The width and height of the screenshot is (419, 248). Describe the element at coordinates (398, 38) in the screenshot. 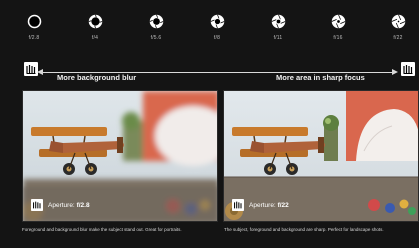

I see `aperture-label: f/22` at that location.